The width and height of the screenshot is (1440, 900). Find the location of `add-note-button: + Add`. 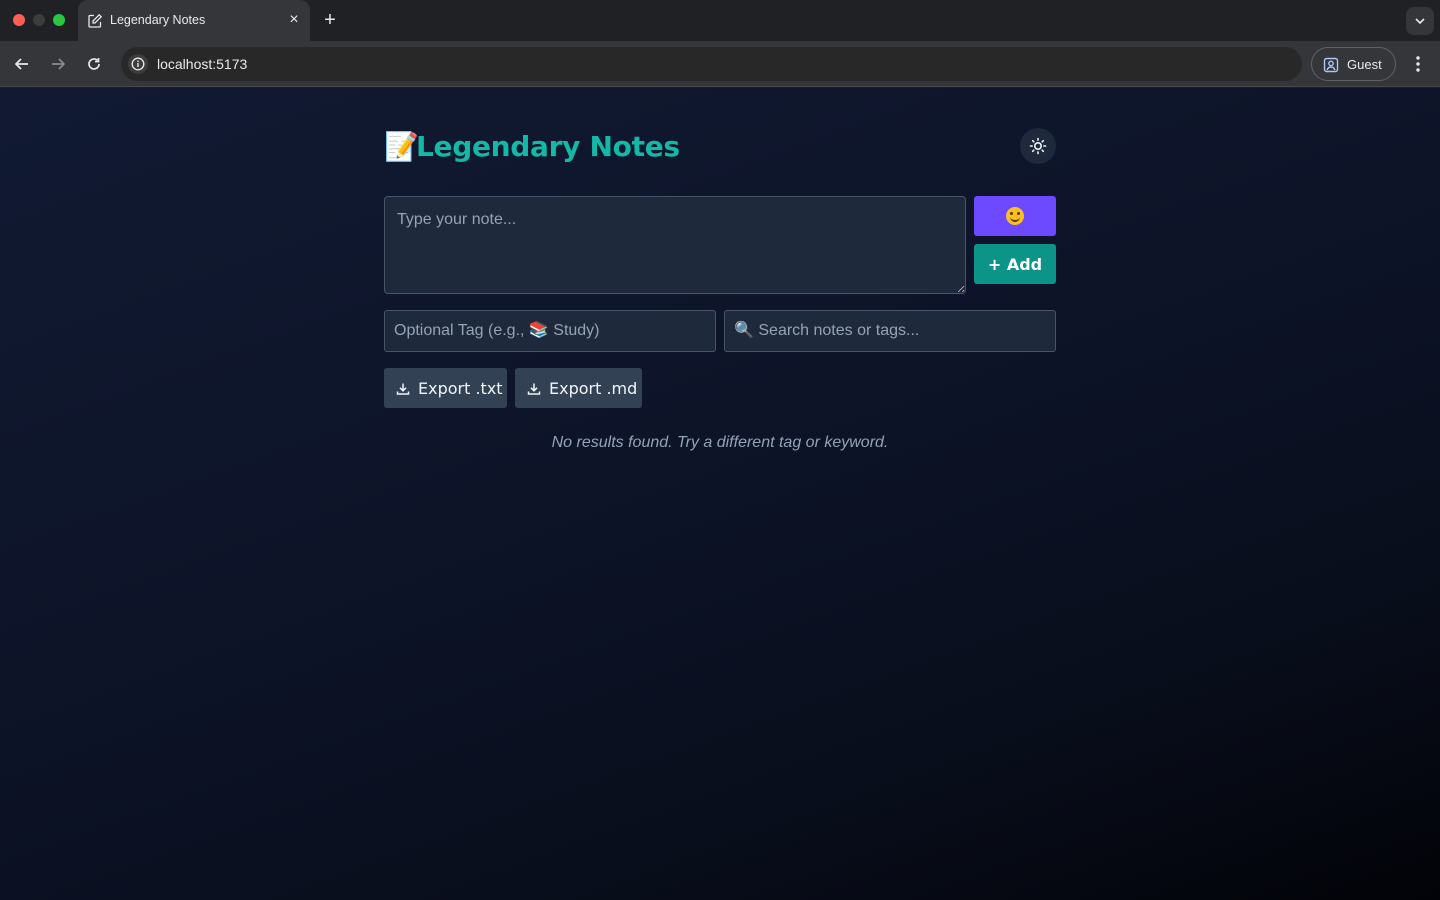

add-note-button: + Add is located at coordinates (1015, 264).